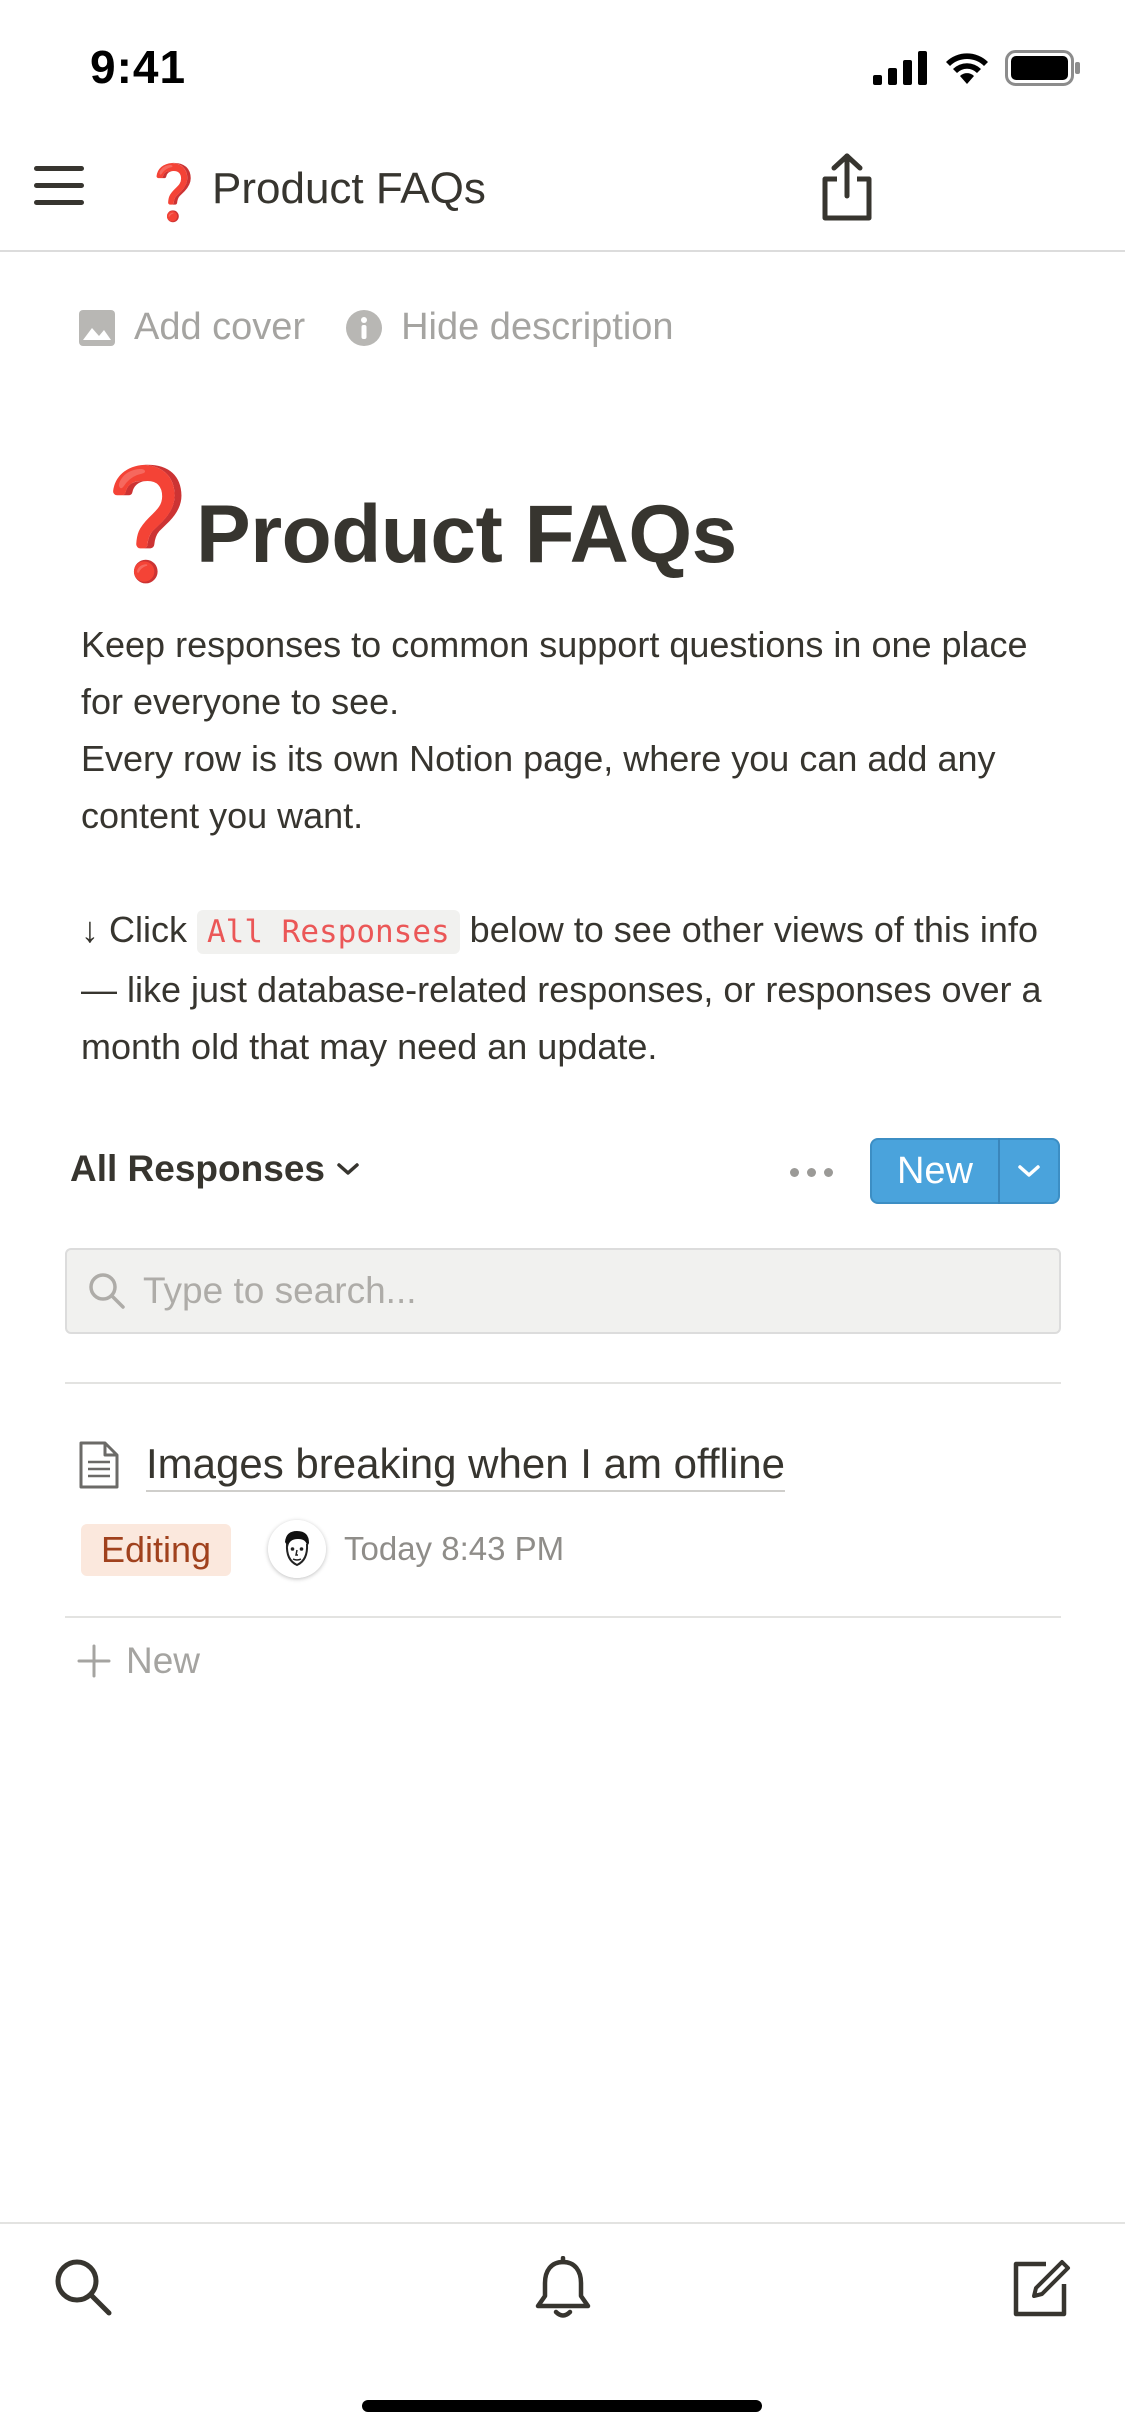 The image size is (1125, 2436). What do you see at coordinates (562, 191) in the screenshot?
I see `top-nav: ❓ Product FAQs` at bounding box center [562, 191].